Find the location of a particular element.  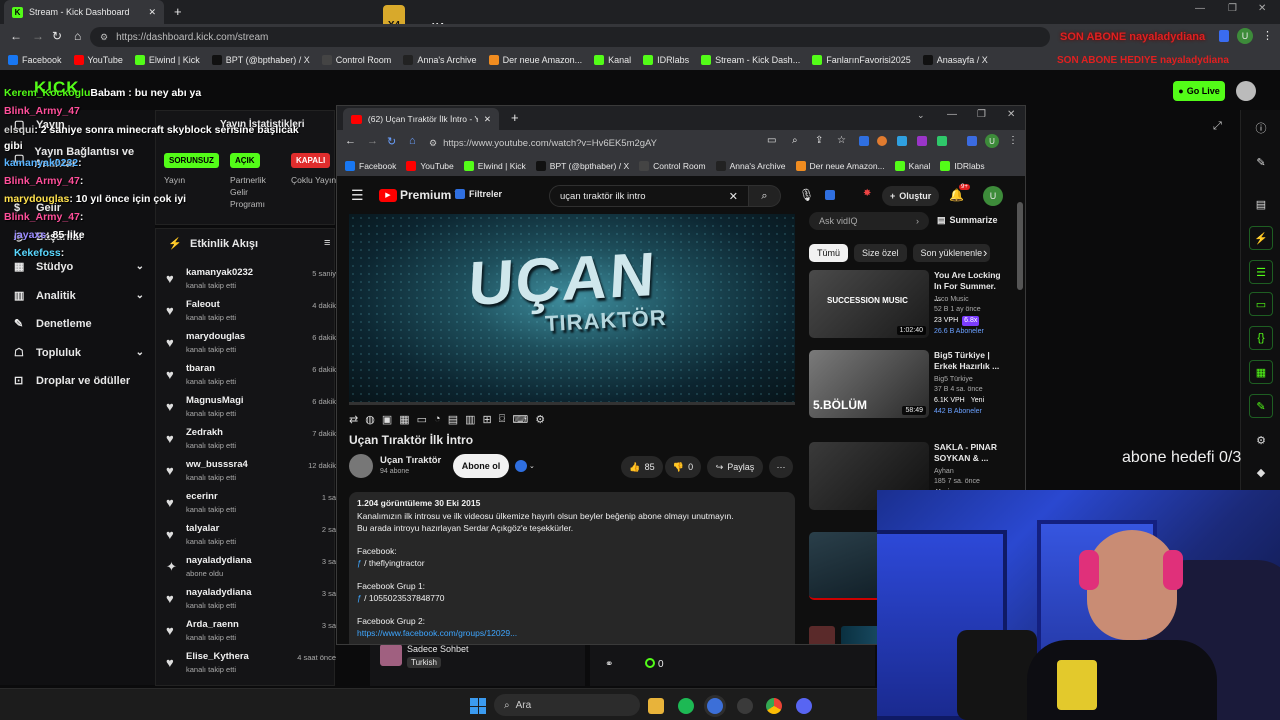

yt-sidepanel-icon is located at coordinates (972, 141).